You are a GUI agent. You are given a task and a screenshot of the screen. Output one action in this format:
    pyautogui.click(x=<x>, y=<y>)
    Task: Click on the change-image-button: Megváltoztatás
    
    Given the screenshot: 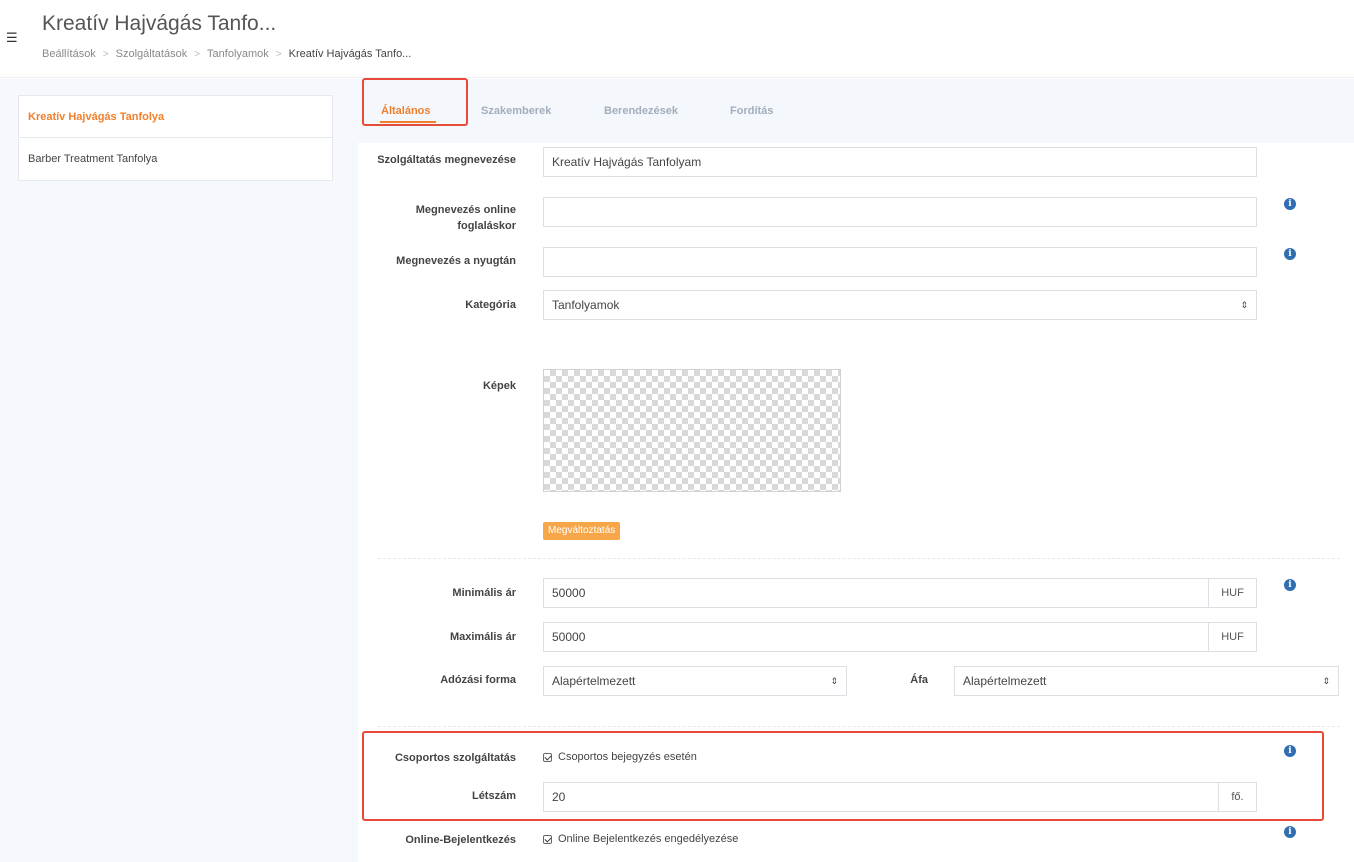 What is the action you would take?
    pyautogui.click(x=582, y=531)
    